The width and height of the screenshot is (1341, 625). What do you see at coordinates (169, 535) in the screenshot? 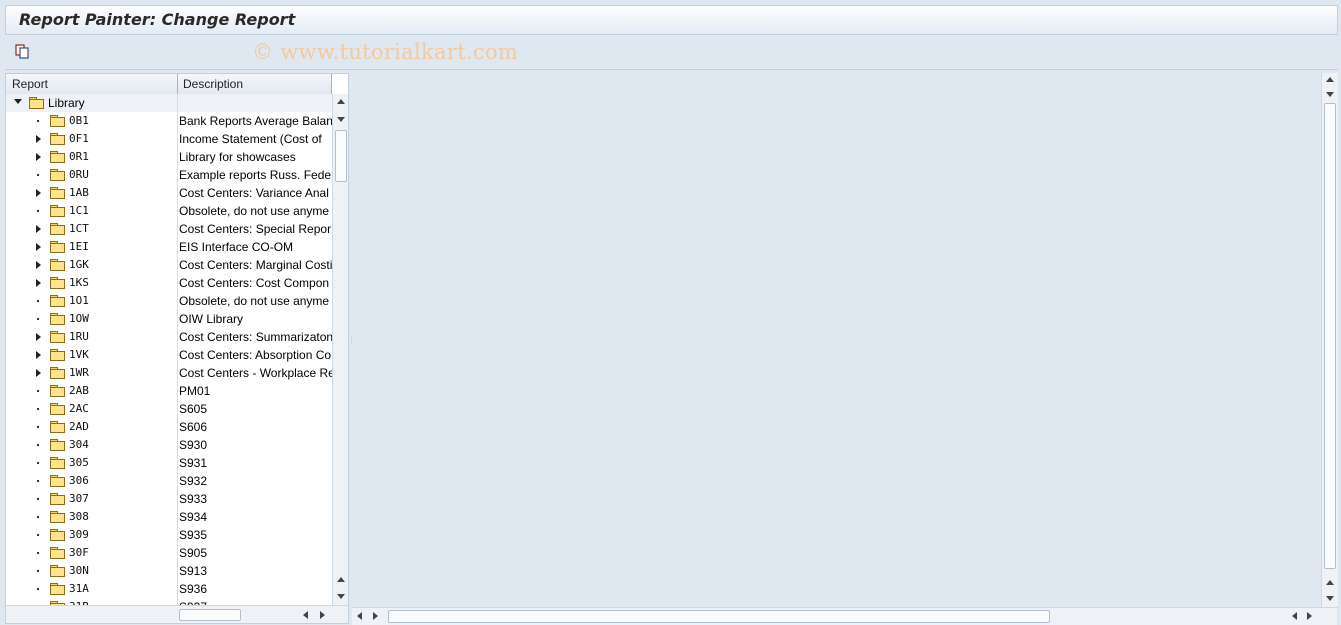
I see `tree-row: 309 S935` at bounding box center [169, 535].